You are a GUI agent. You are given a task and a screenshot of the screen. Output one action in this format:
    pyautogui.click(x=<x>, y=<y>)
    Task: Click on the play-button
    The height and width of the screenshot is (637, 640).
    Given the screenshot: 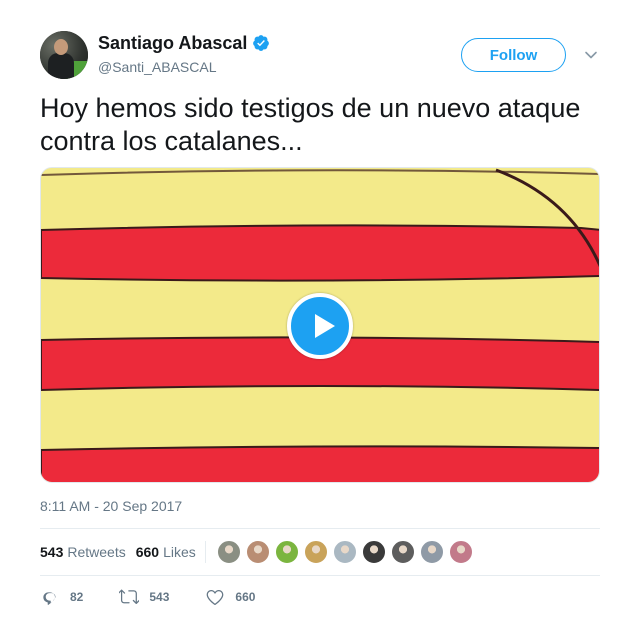 What is the action you would take?
    pyautogui.click(x=320, y=326)
    